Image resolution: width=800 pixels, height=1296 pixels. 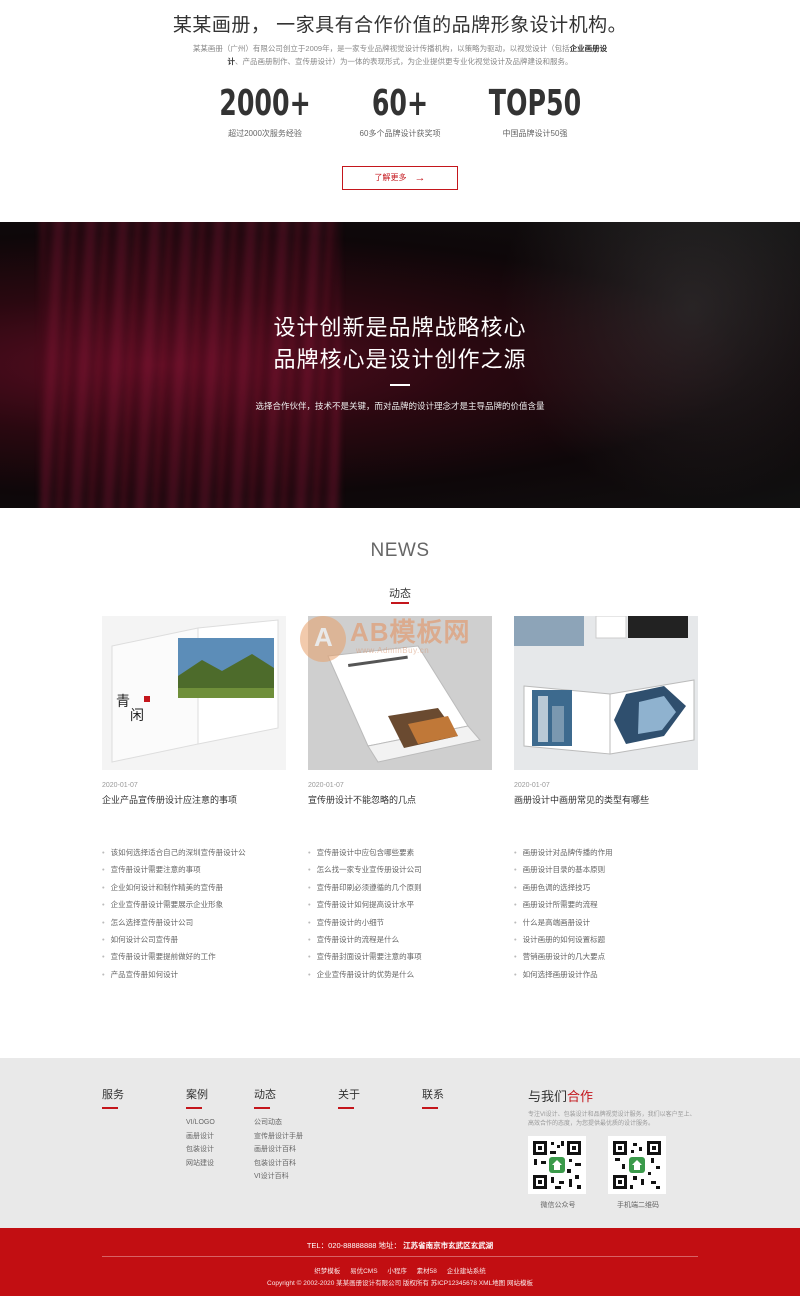 What do you see at coordinates (194, 904) in the screenshot?
I see `news-list-item: 企业宣传册设计需要展示企业形象` at bounding box center [194, 904].